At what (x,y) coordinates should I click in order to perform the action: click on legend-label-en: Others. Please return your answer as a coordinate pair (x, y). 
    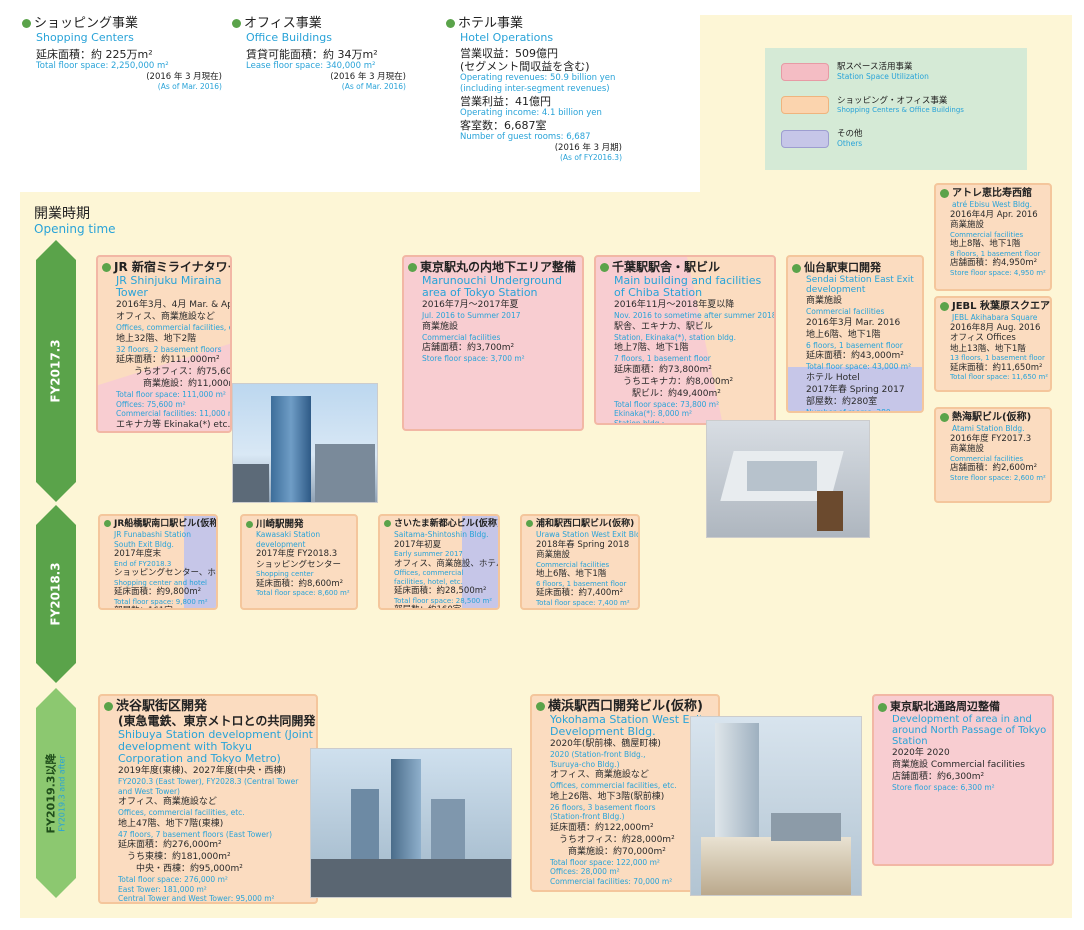
    Looking at the image, I should click on (850, 143).